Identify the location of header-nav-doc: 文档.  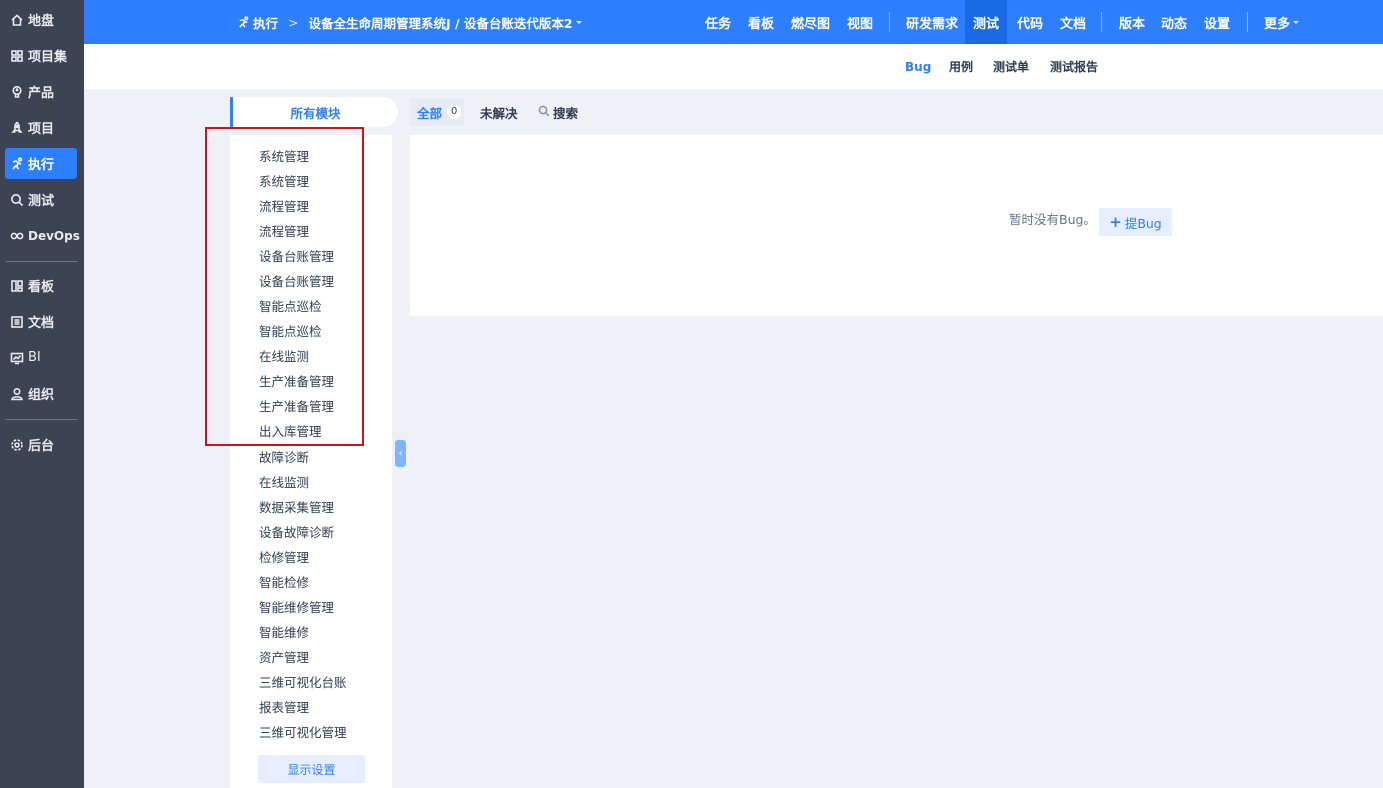
(1073, 22).